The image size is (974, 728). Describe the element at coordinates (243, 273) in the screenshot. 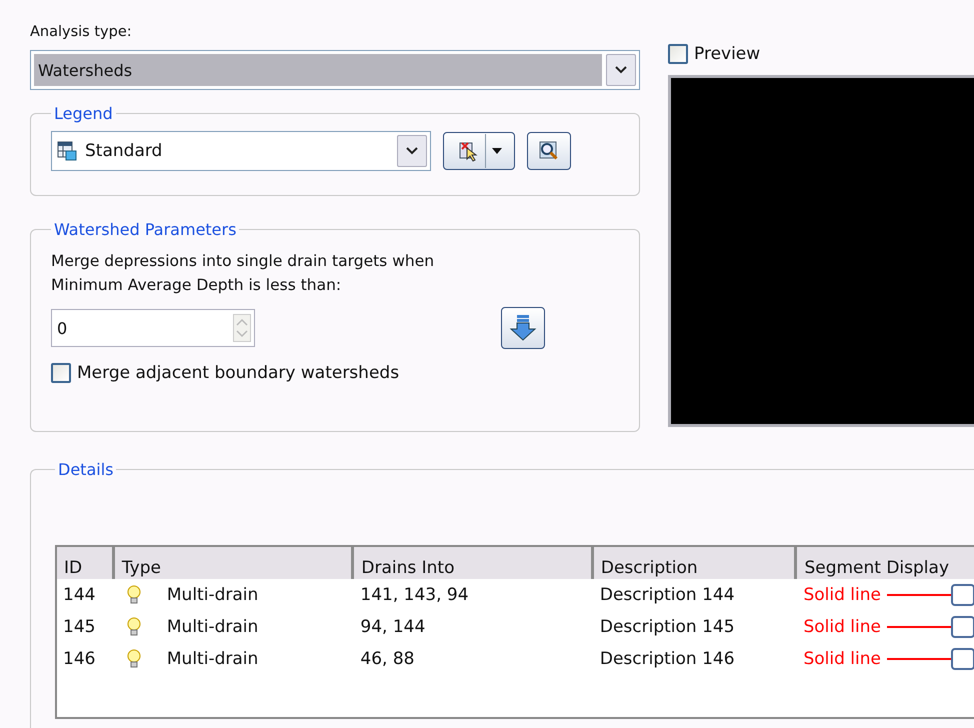

I see `description-text: Merge depressions into single drain targets when Minimum Average Depth is less than:` at that location.